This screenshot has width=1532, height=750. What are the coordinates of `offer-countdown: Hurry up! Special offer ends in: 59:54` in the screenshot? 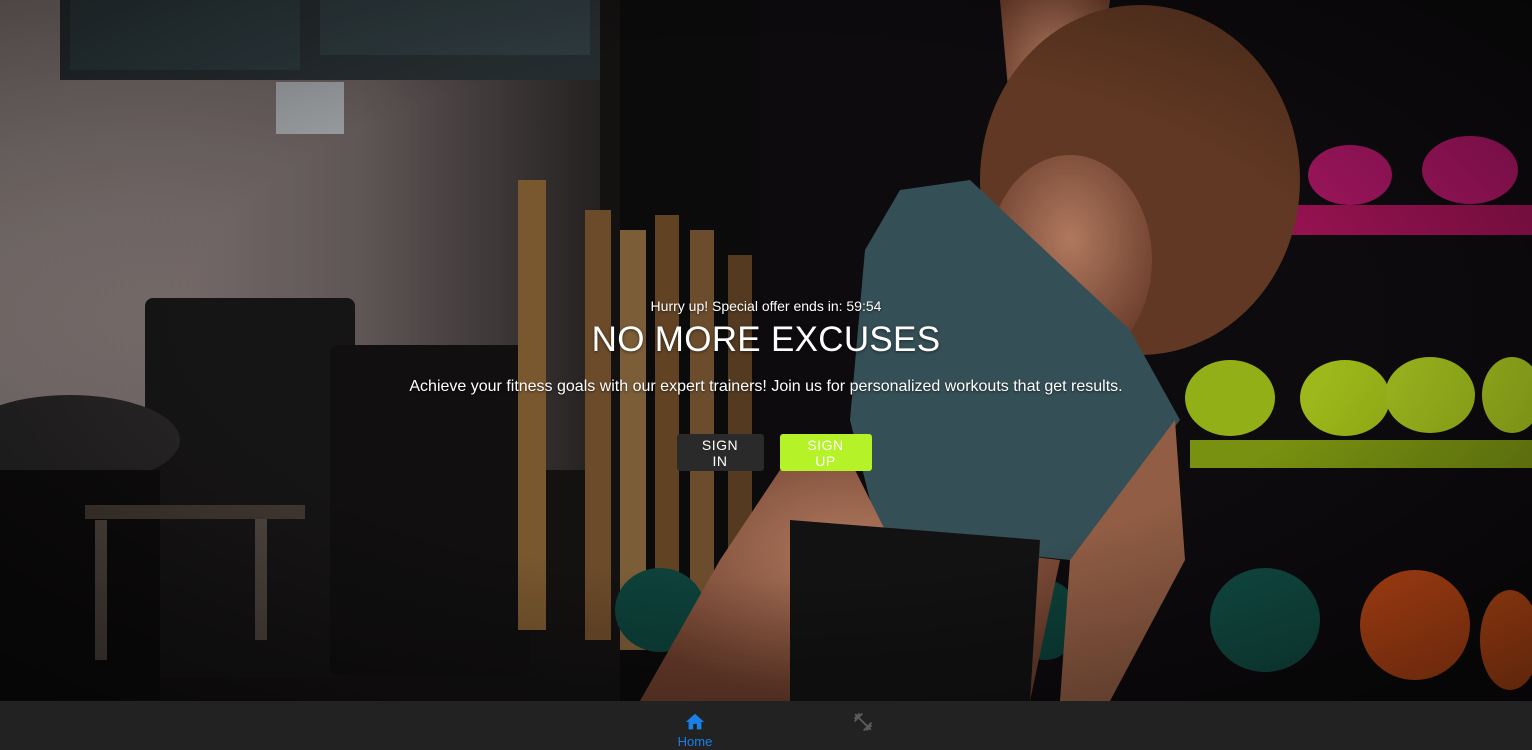 It's located at (766, 306).